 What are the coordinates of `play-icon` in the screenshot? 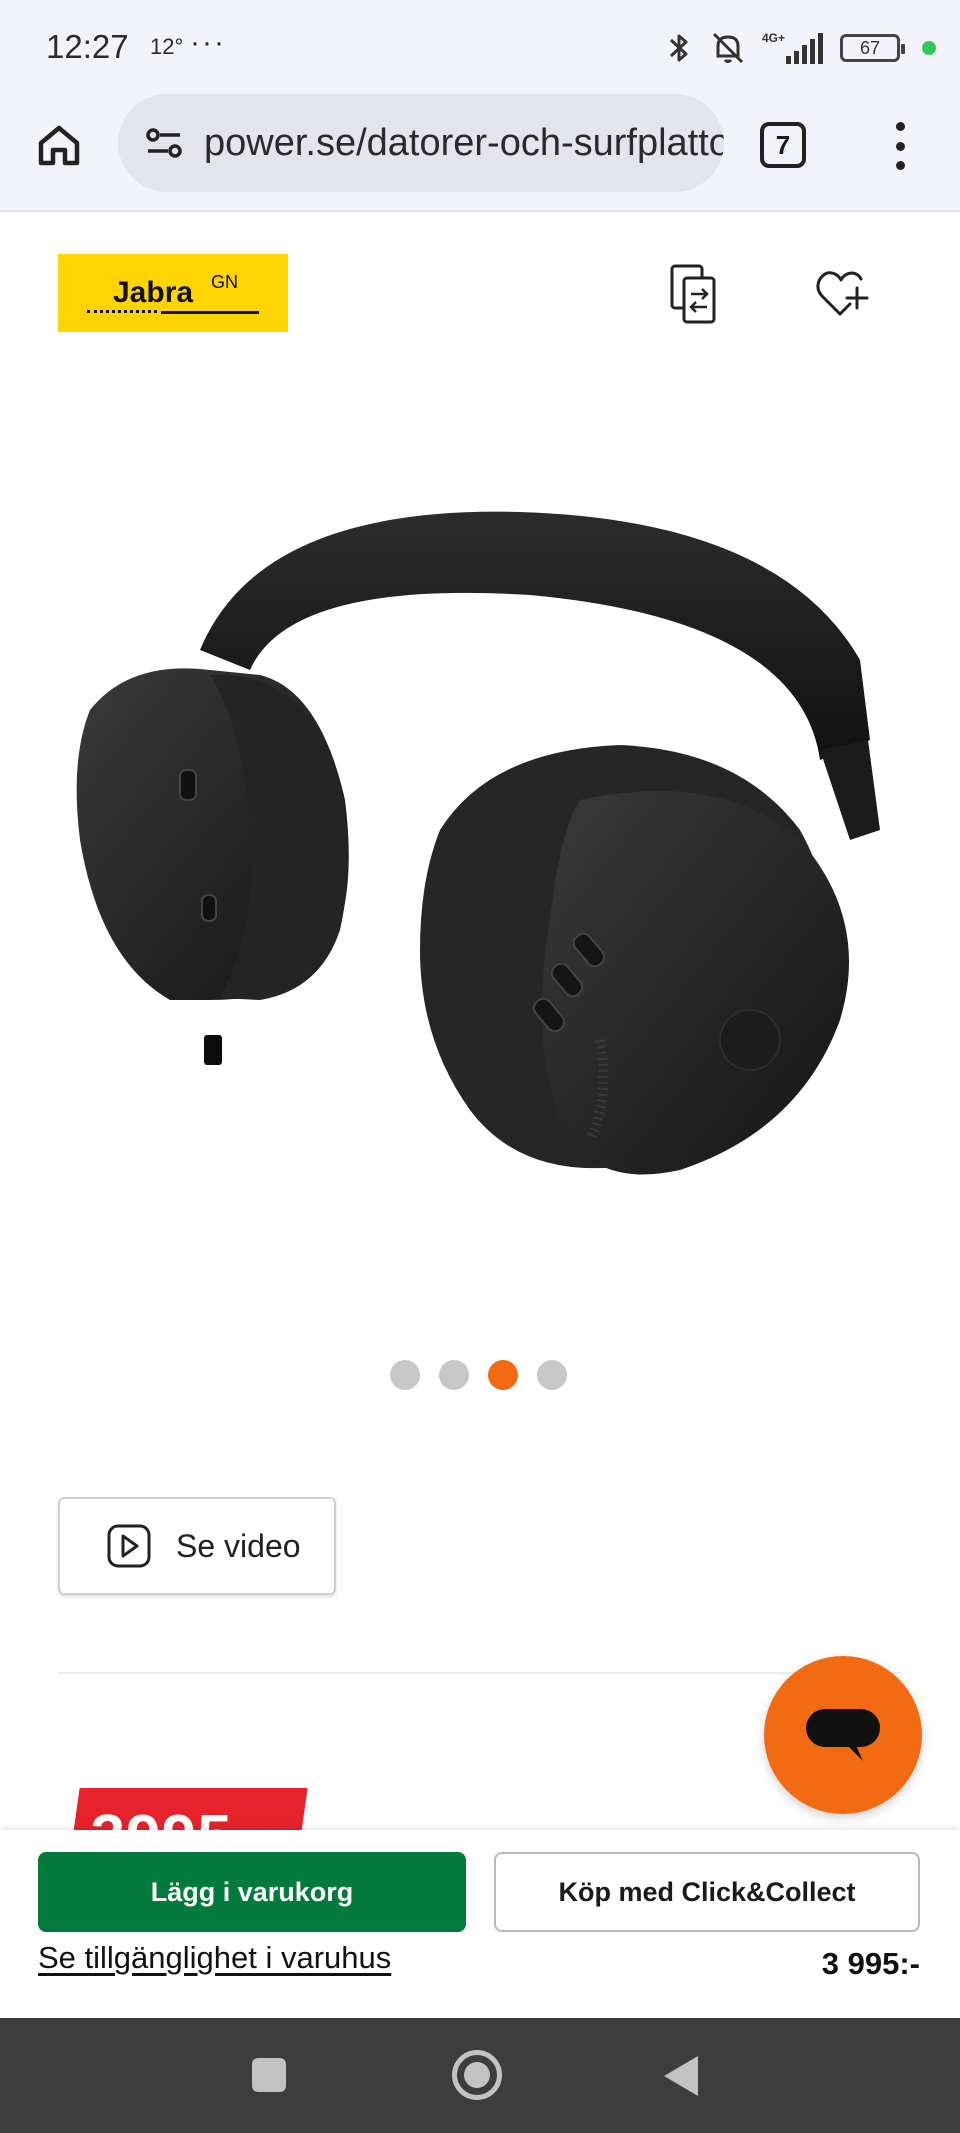 It's located at (129, 1546).